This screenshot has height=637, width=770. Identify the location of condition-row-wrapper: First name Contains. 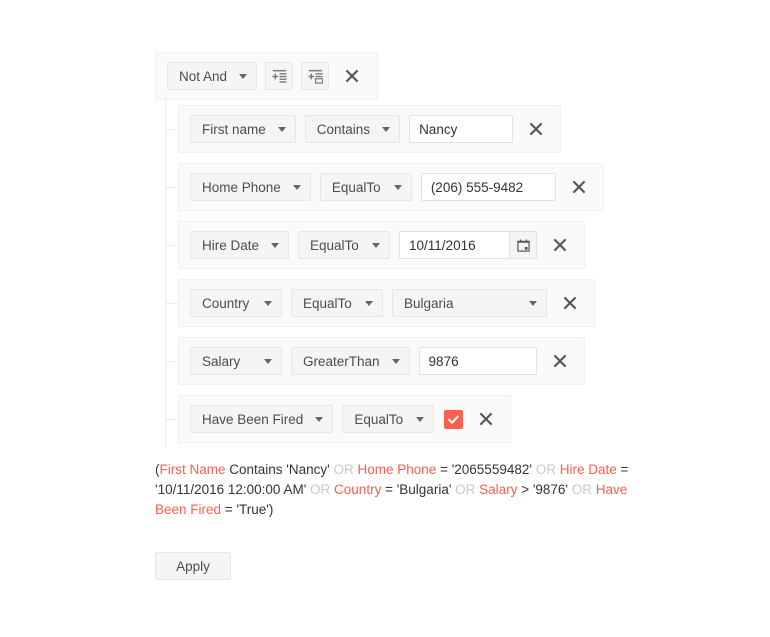
(460, 129).